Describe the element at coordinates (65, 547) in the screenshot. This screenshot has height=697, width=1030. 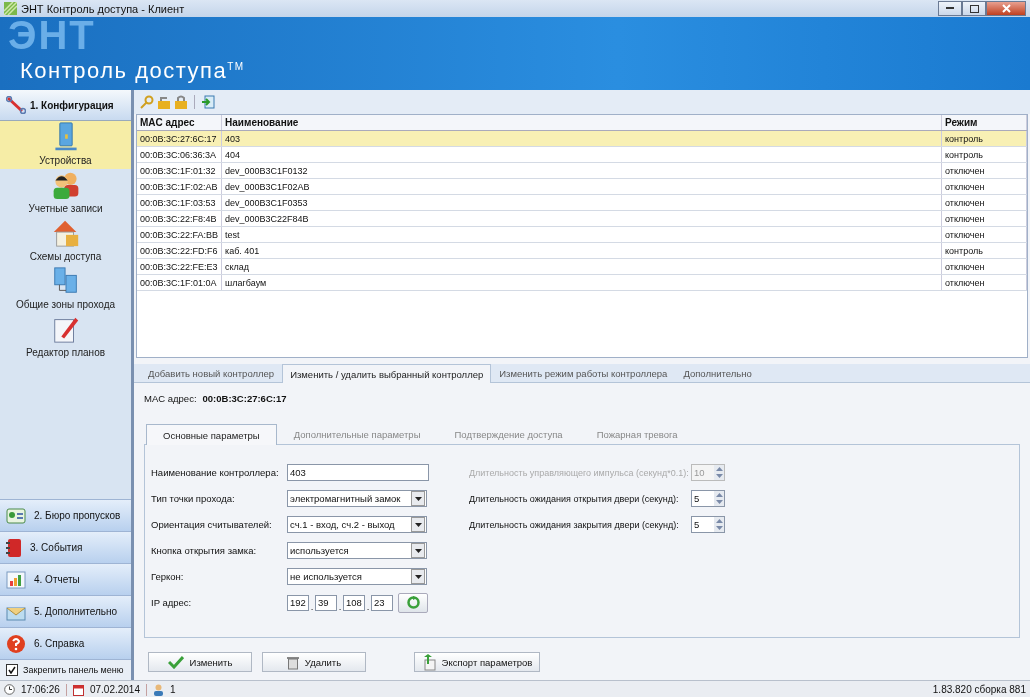
I see `nav-section: 3. События` at that location.